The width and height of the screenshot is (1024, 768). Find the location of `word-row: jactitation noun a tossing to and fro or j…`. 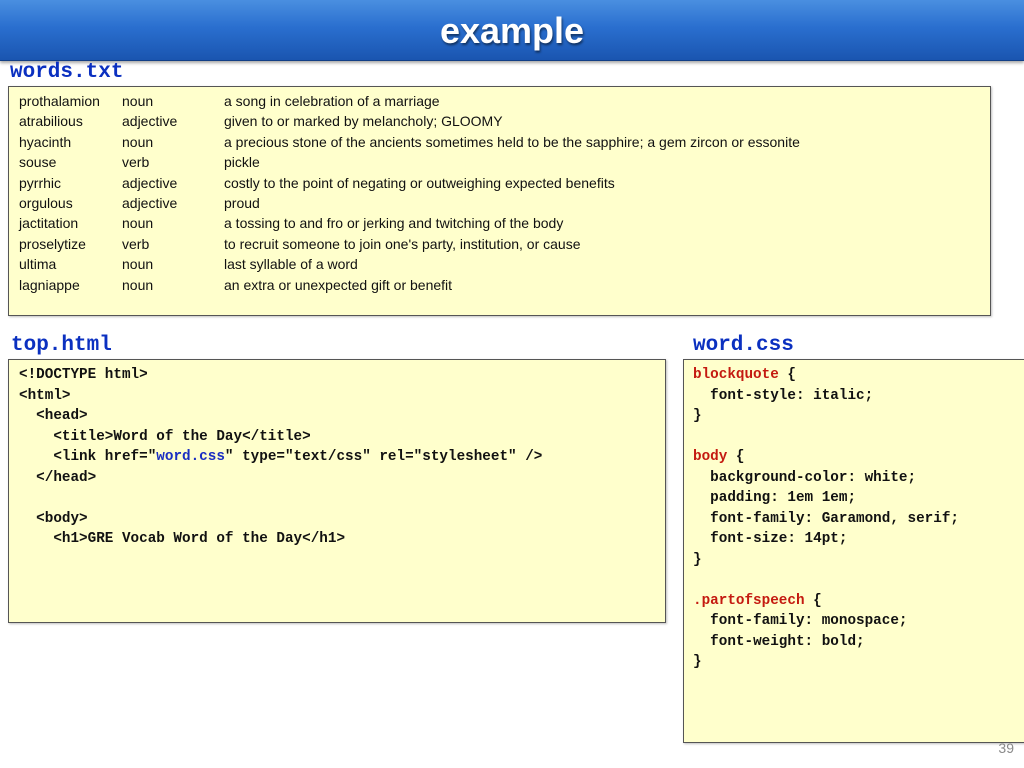

word-row: jactitation noun a tossing to and fro or j… is located at coordinates (409, 225).